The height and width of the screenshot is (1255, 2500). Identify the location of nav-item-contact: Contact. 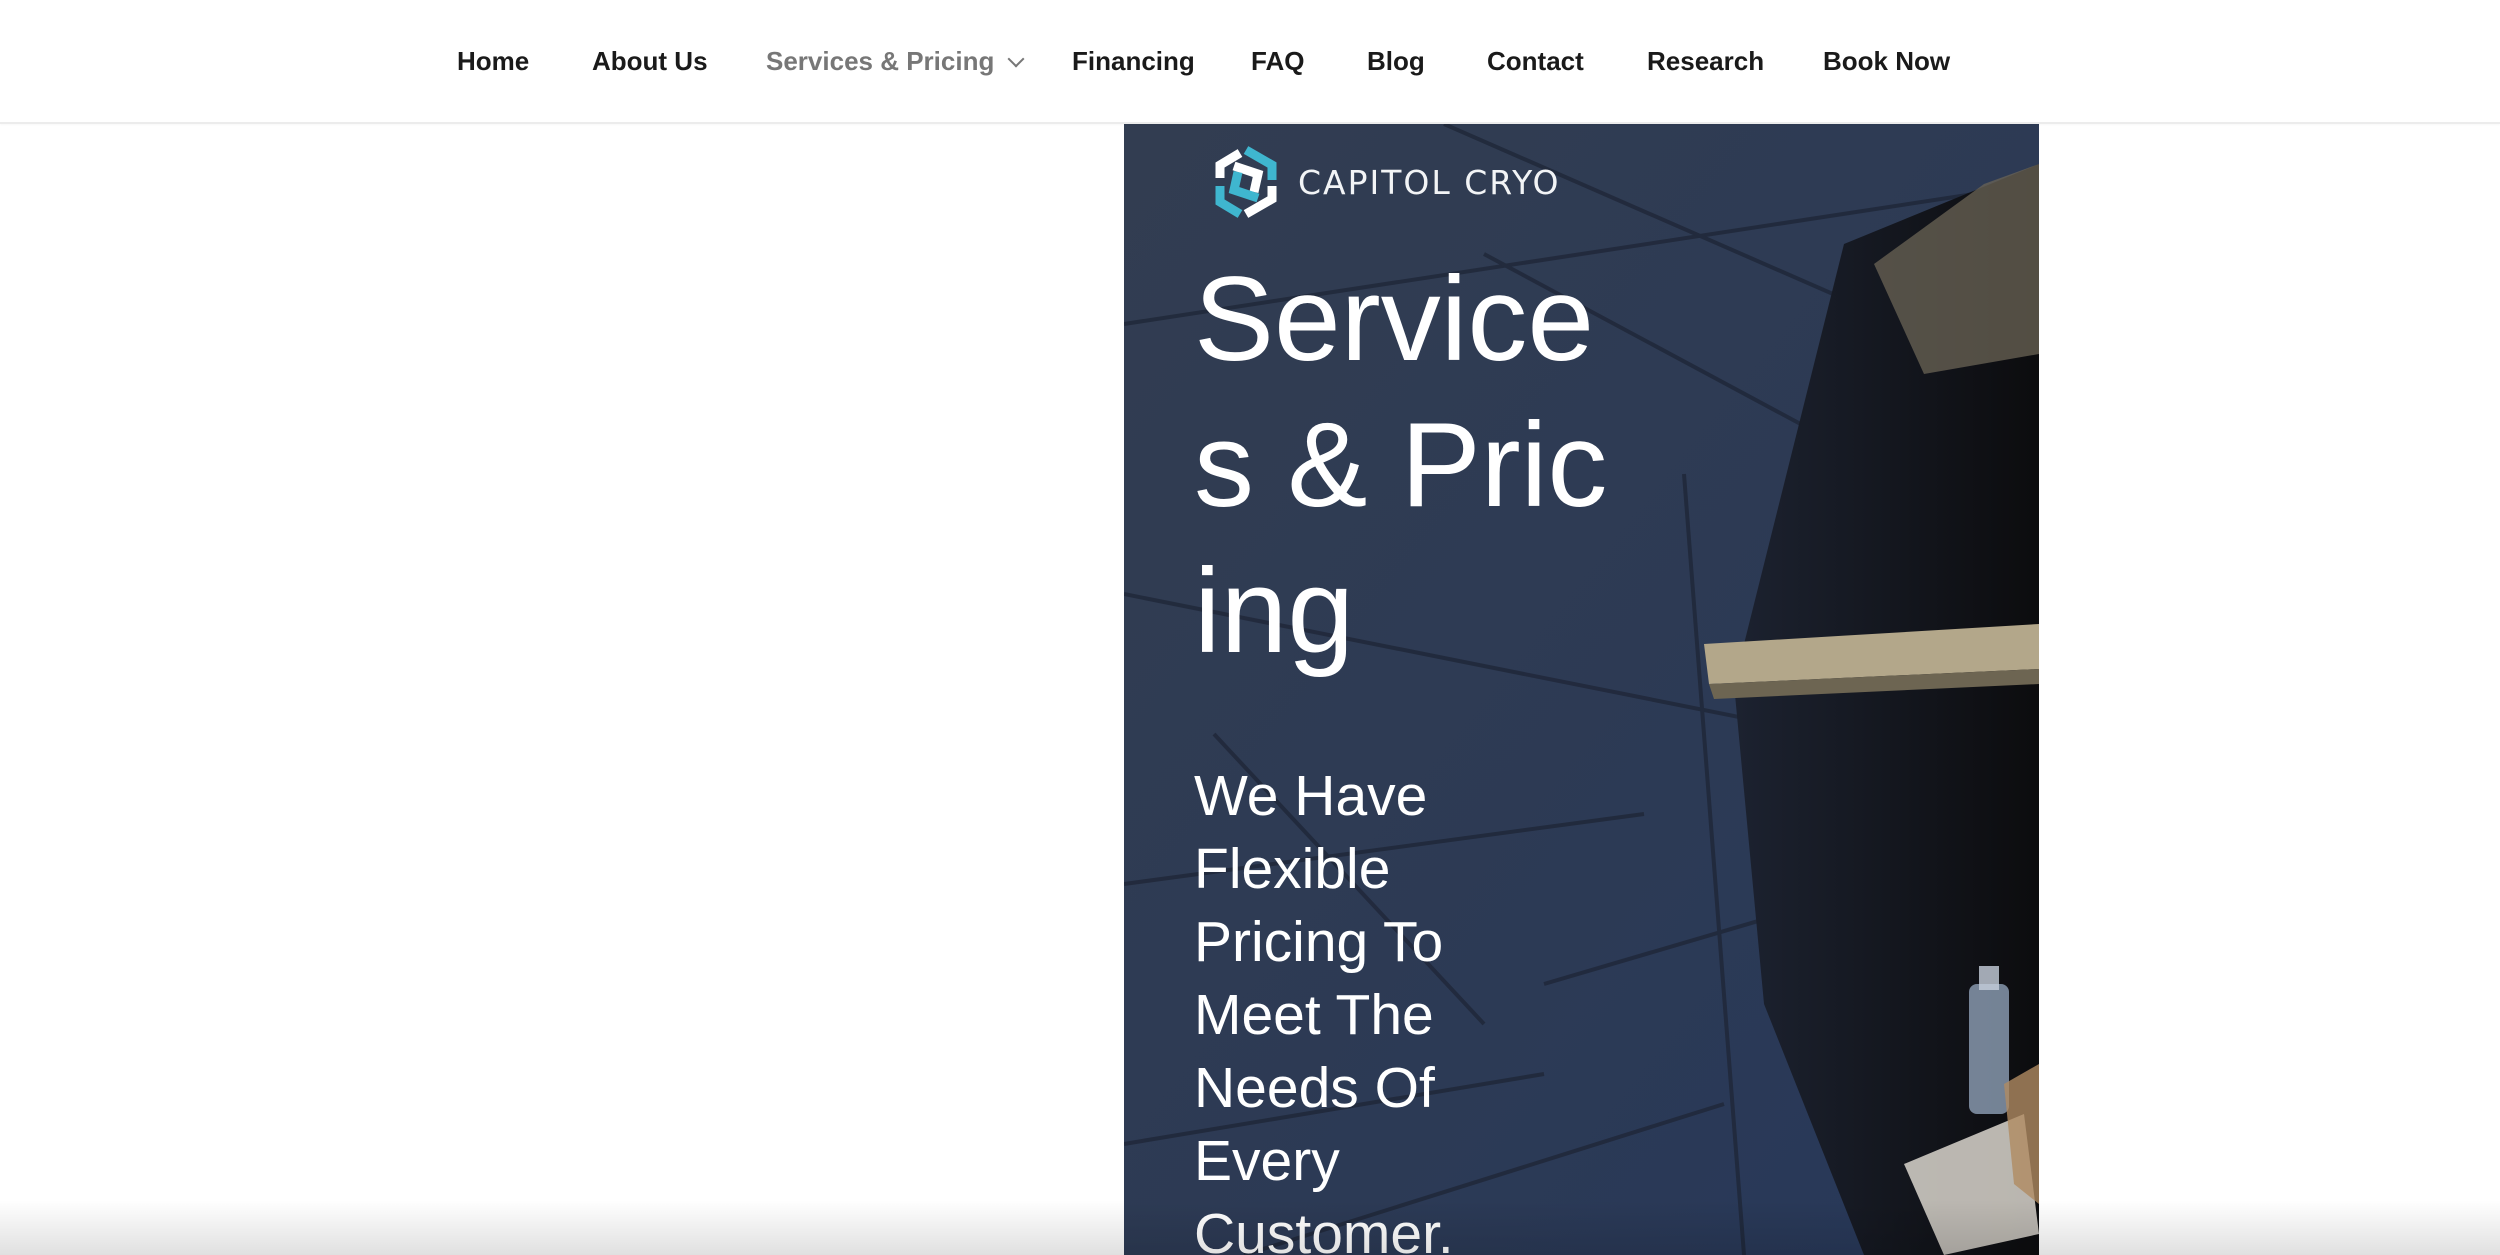
(1535, 61).